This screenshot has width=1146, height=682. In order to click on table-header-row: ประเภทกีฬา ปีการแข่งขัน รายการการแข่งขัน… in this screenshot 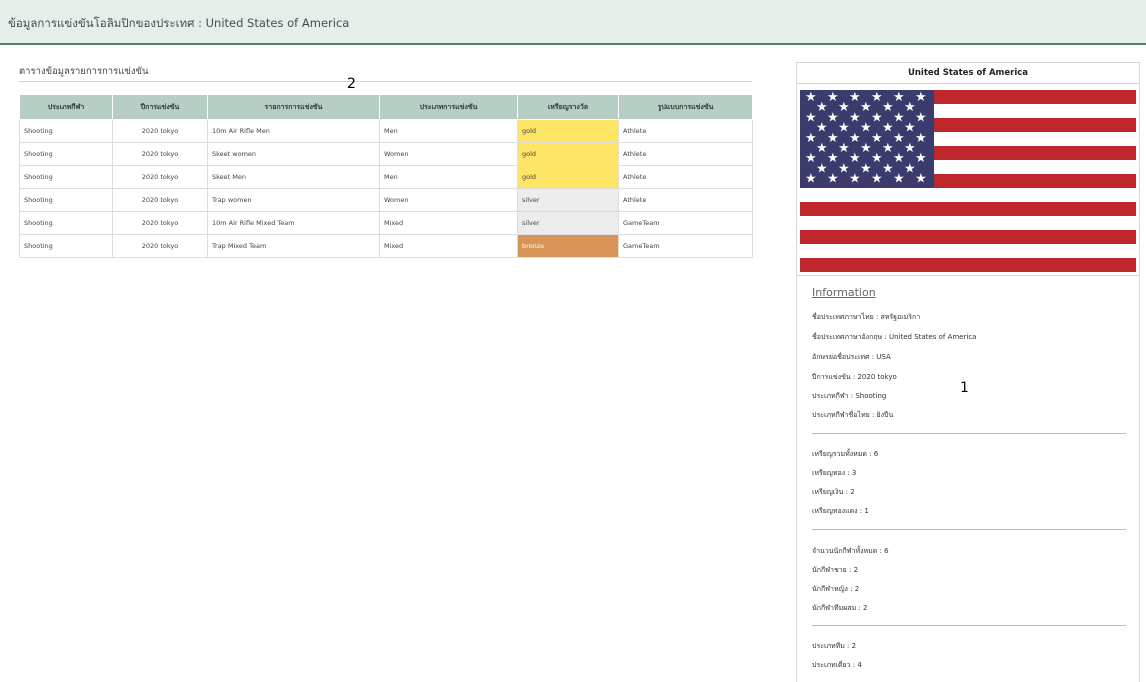, I will do `click(386, 107)`.